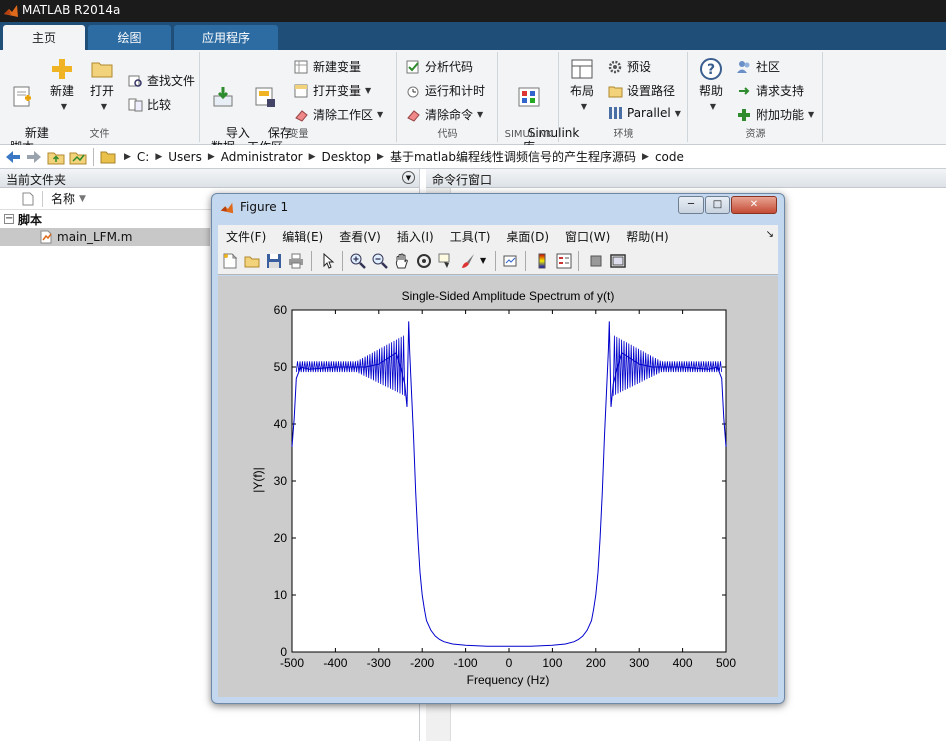  I want to click on run-and-time-button: 运行和计时, so click(445, 90).